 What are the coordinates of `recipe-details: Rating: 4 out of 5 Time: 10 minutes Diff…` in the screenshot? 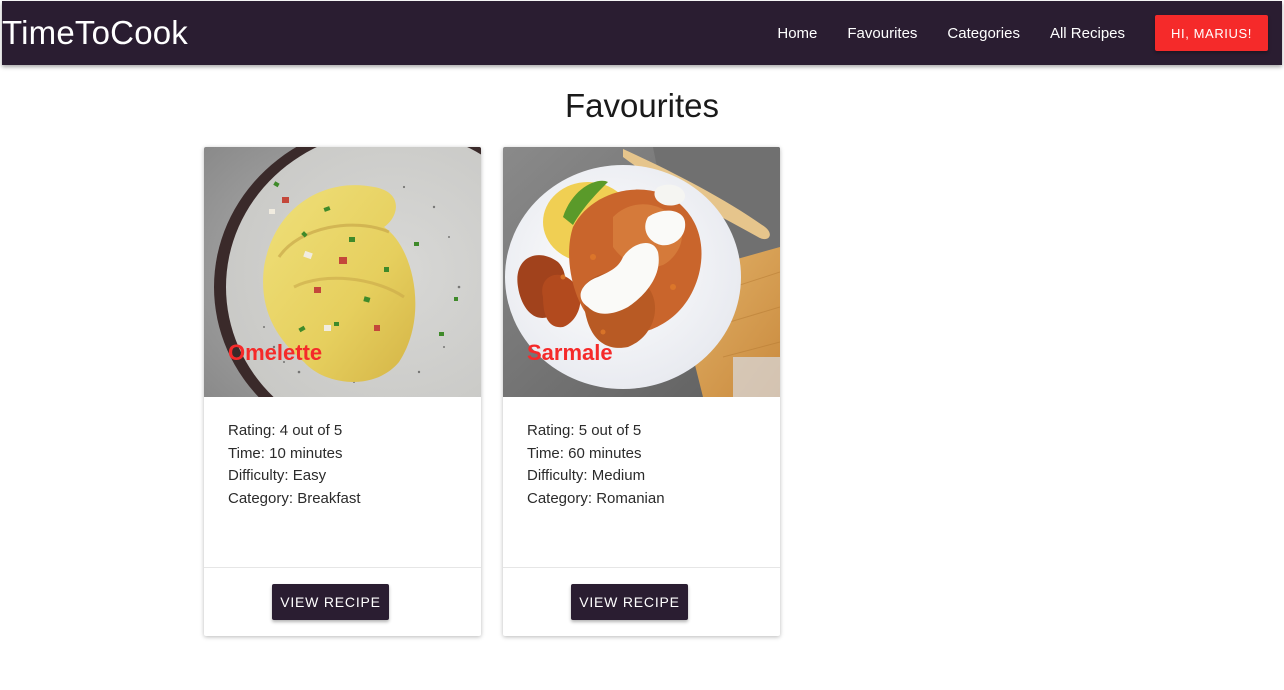 It's located at (294, 465).